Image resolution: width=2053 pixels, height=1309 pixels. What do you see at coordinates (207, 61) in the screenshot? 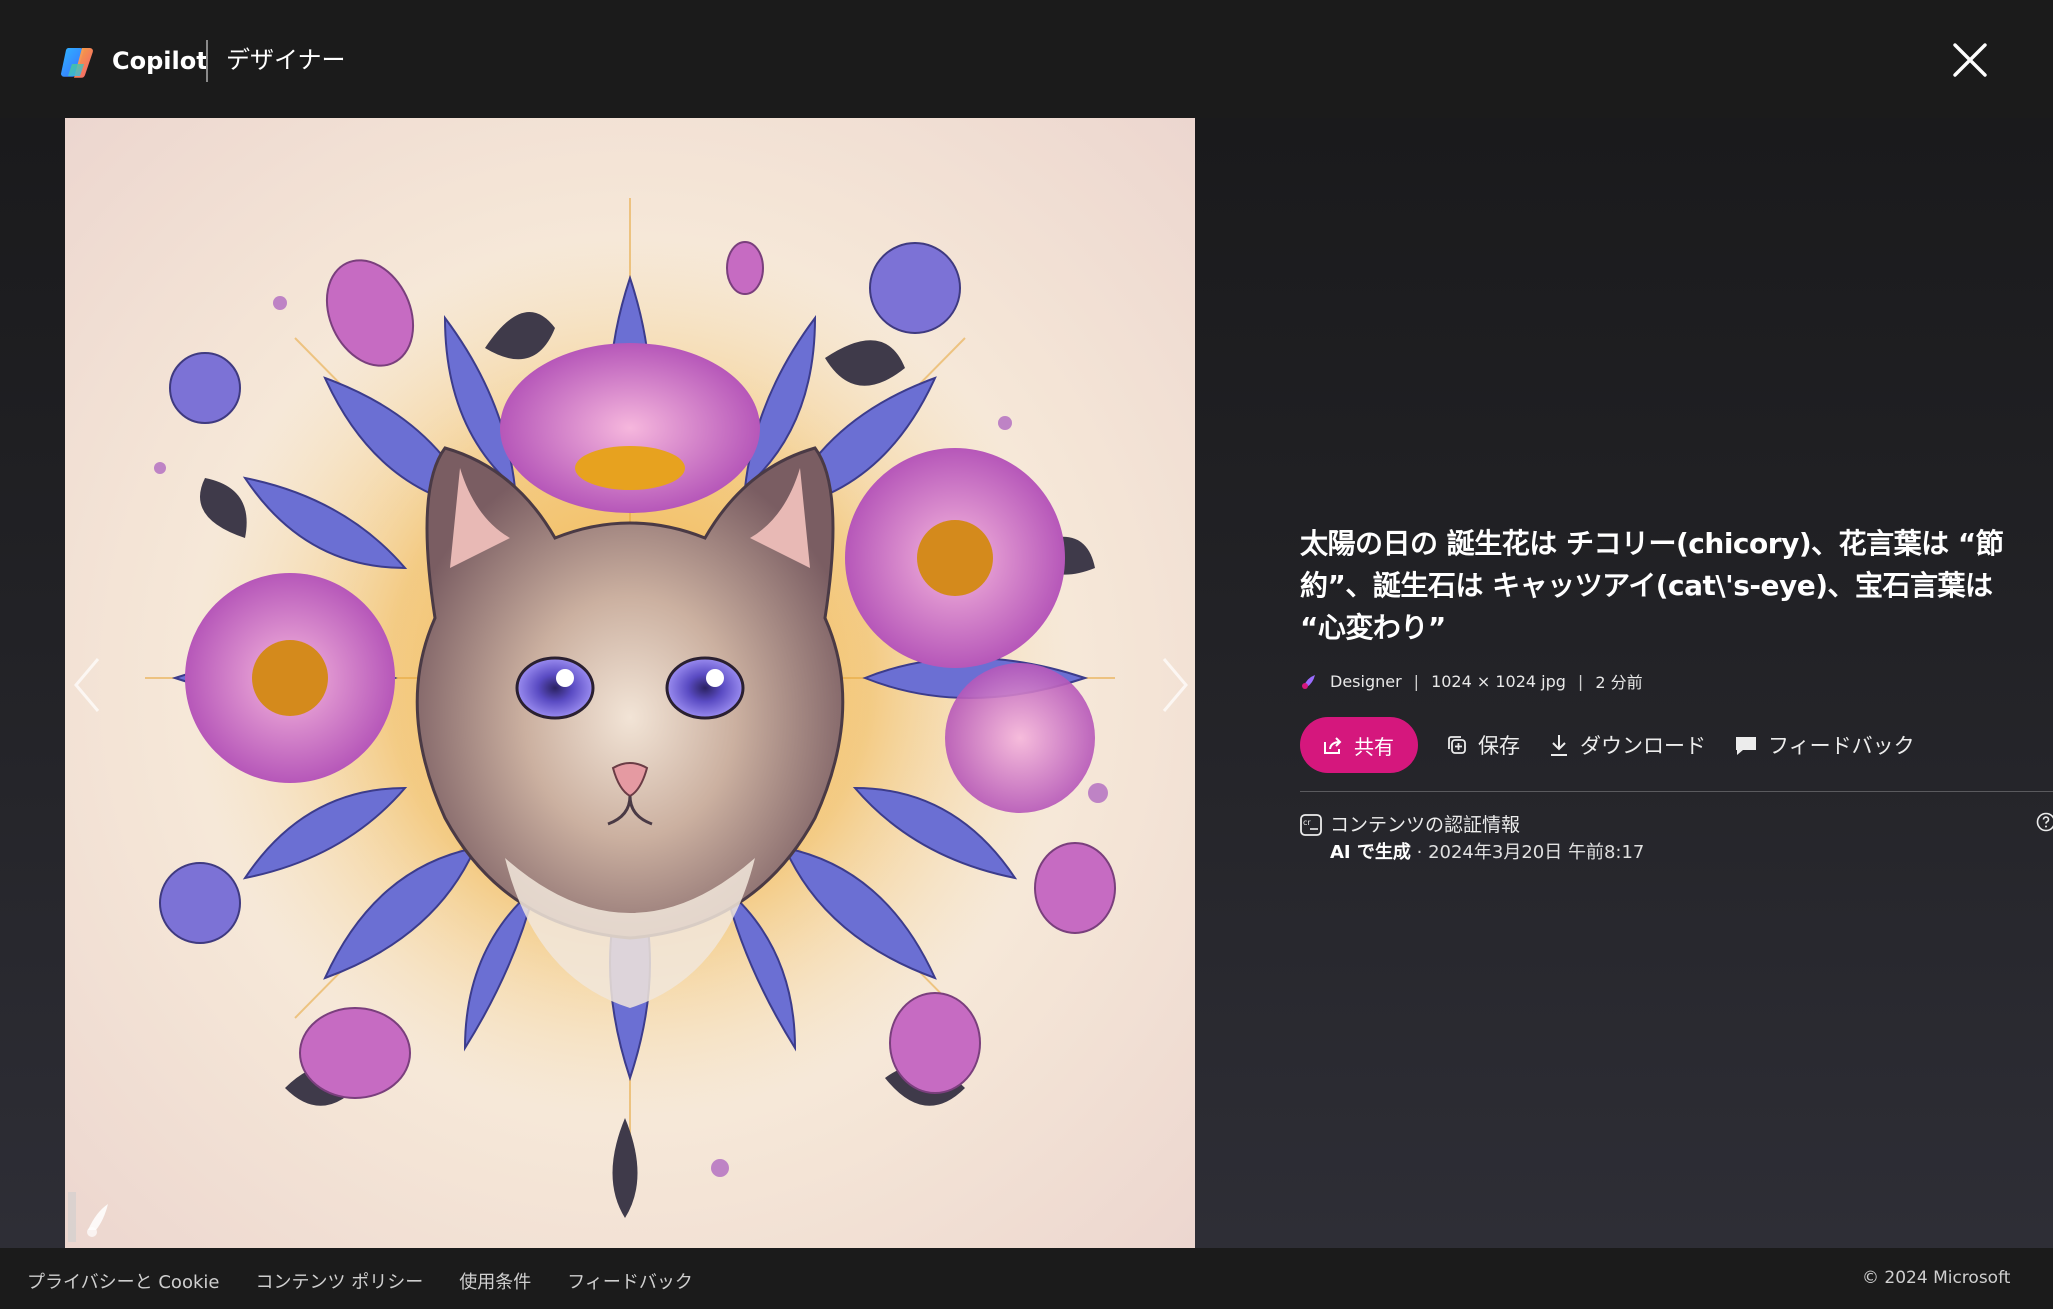
I see `header-divider` at bounding box center [207, 61].